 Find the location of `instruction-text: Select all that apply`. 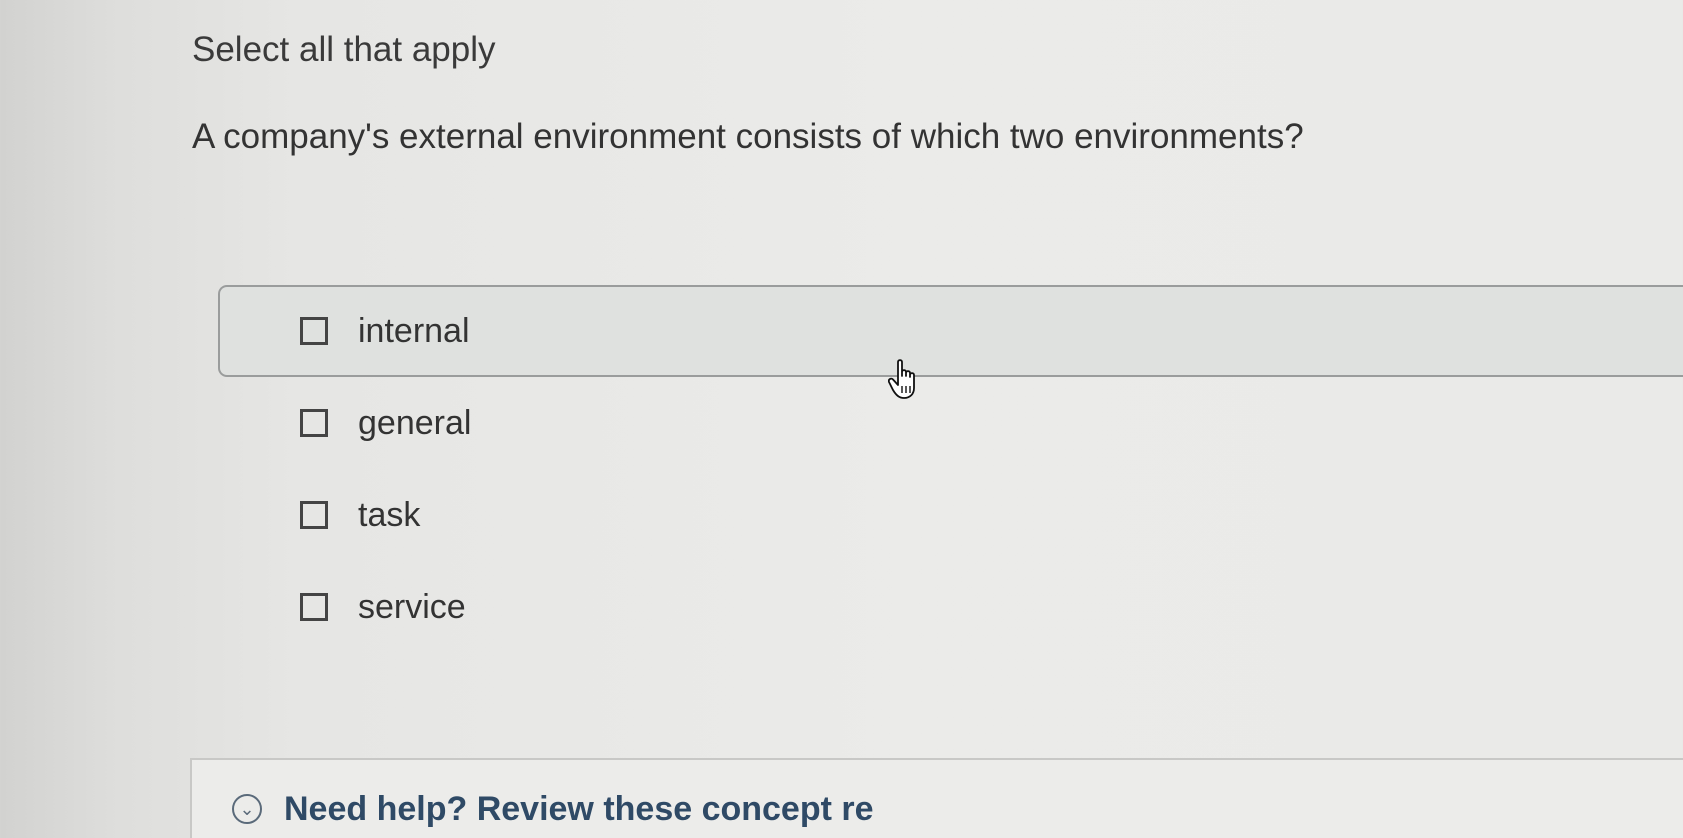

instruction-text: Select all that apply is located at coordinates (344, 49).